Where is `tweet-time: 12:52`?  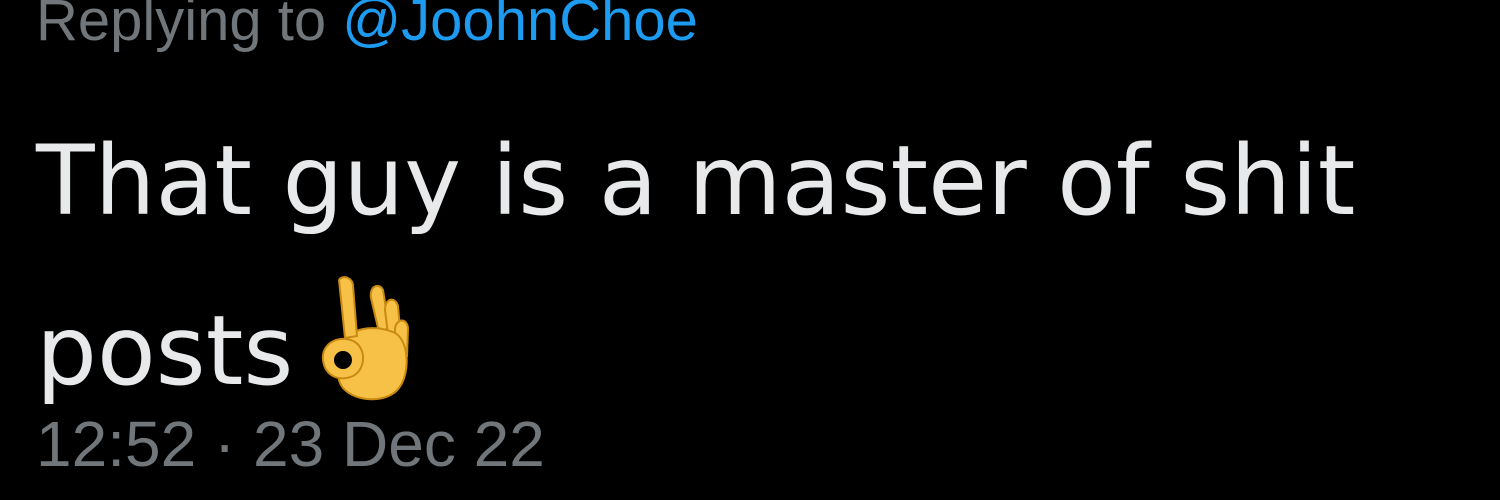 tweet-time: 12:52 is located at coordinates (116, 444).